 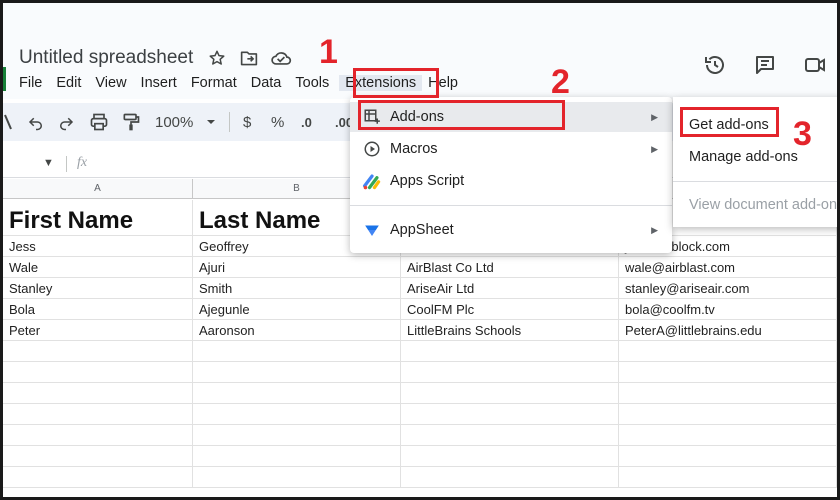 I want to click on appsheet-icon, so click(x=372, y=230).